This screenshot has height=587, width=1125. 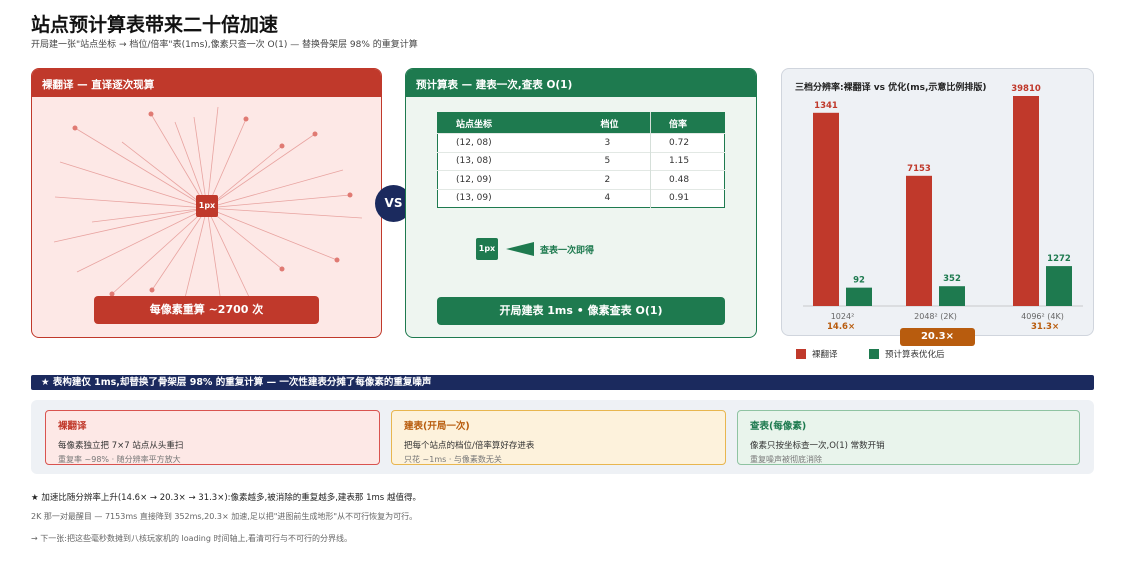 I want to click on col-header-coord: 站点坐标, so click(x=510, y=123).